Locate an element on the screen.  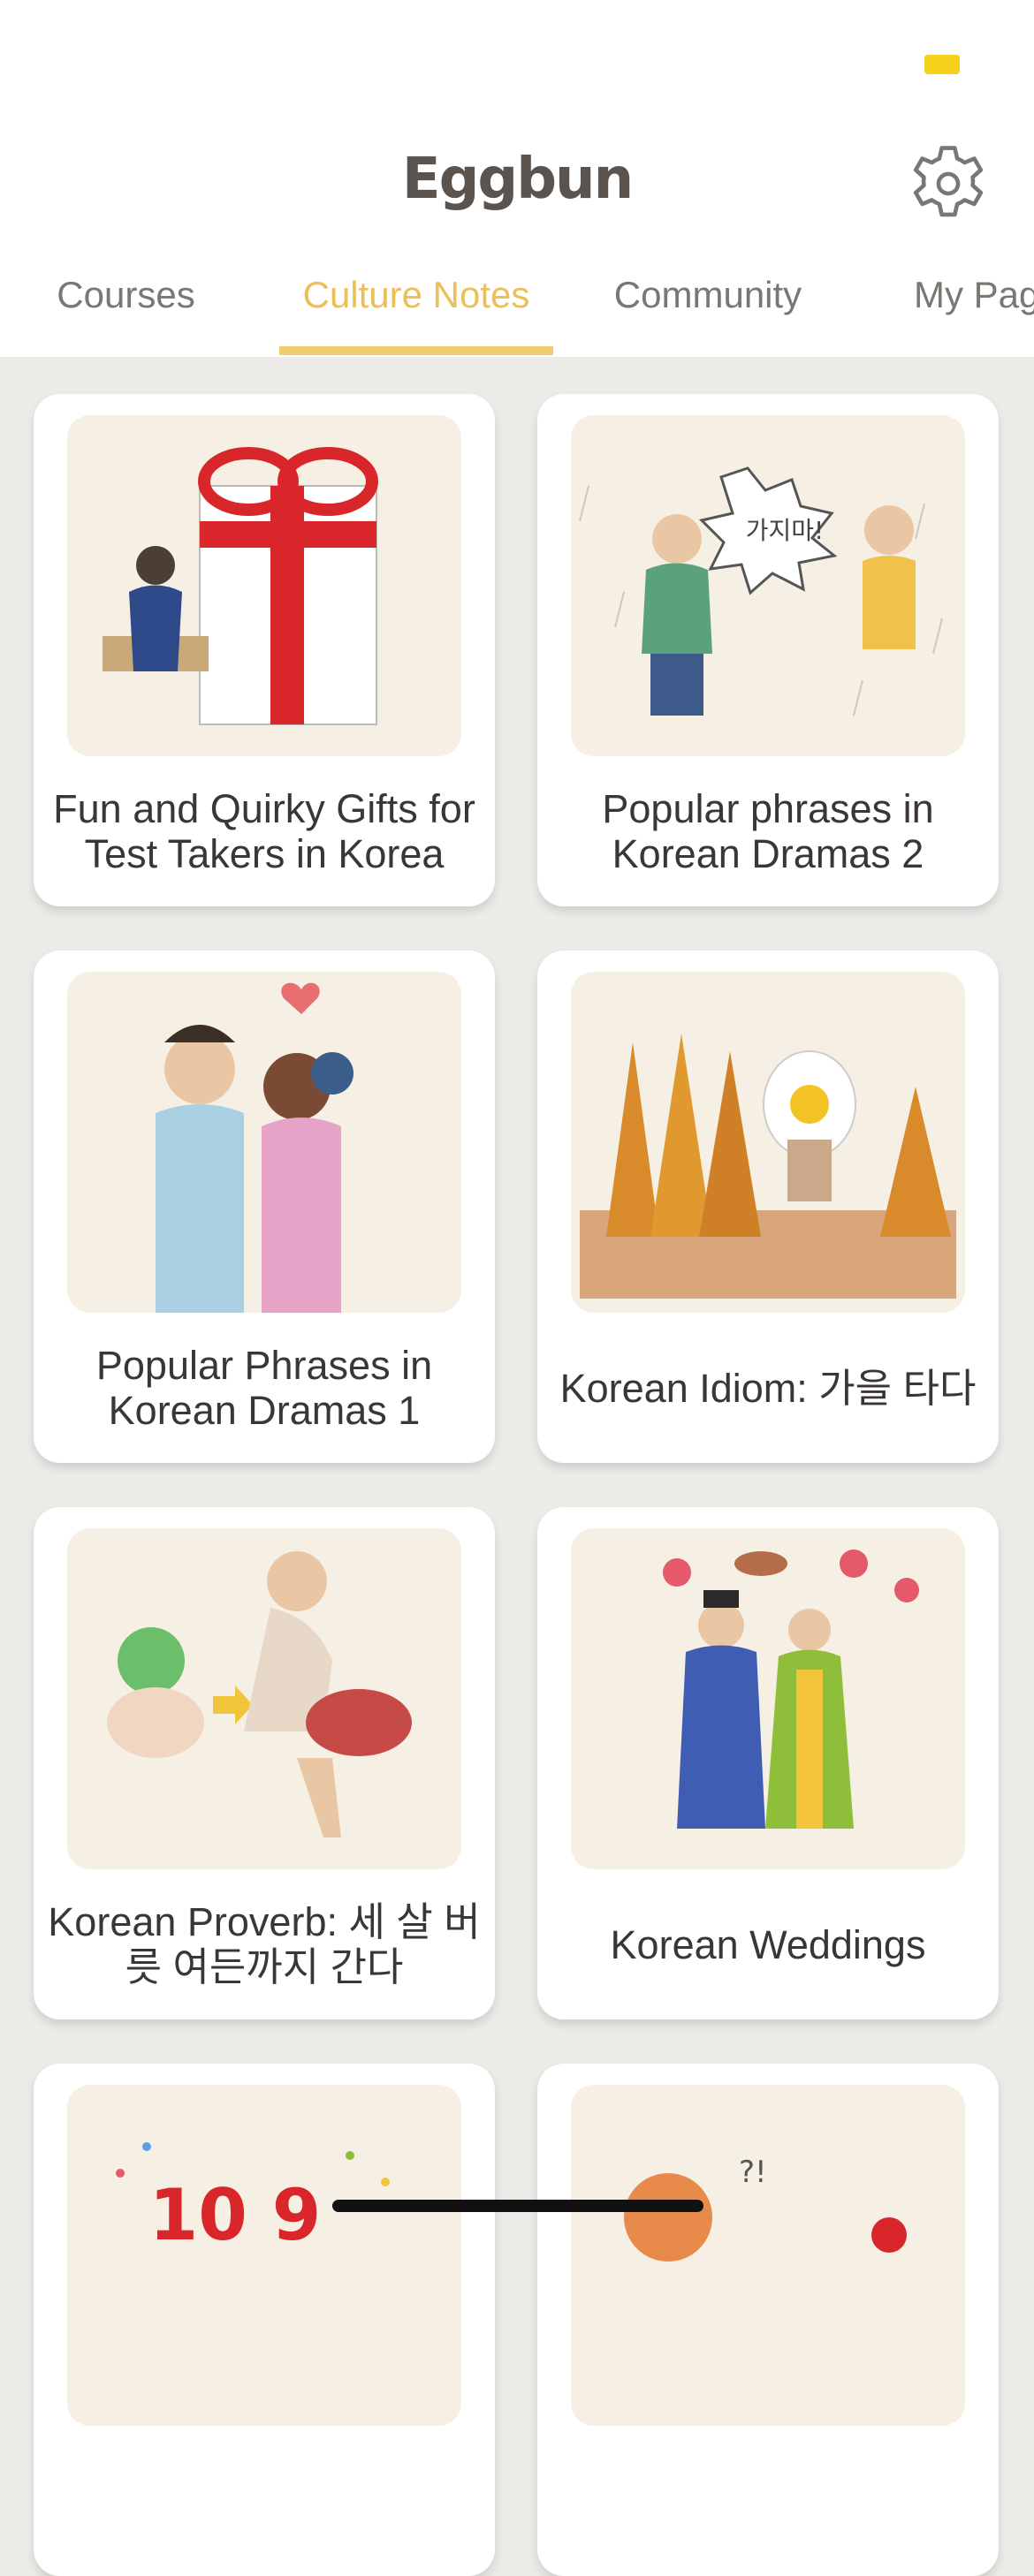
home-indicator is located at coordinates (517, 2206).